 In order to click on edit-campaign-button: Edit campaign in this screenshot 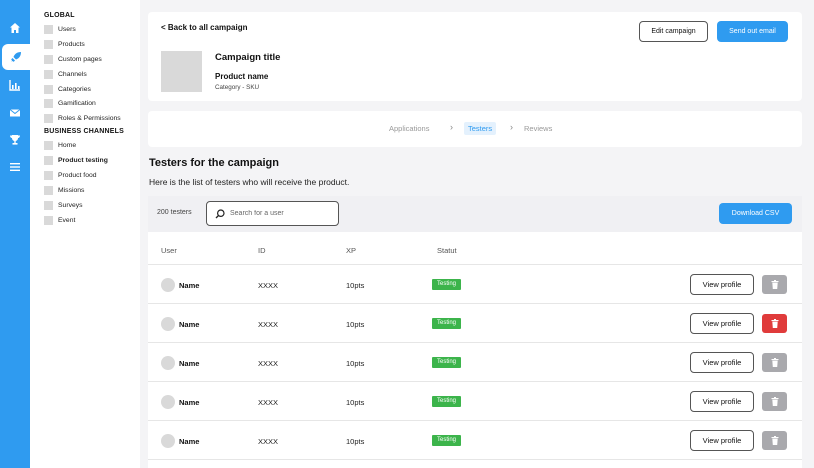, I will do `click(673, 31)`.